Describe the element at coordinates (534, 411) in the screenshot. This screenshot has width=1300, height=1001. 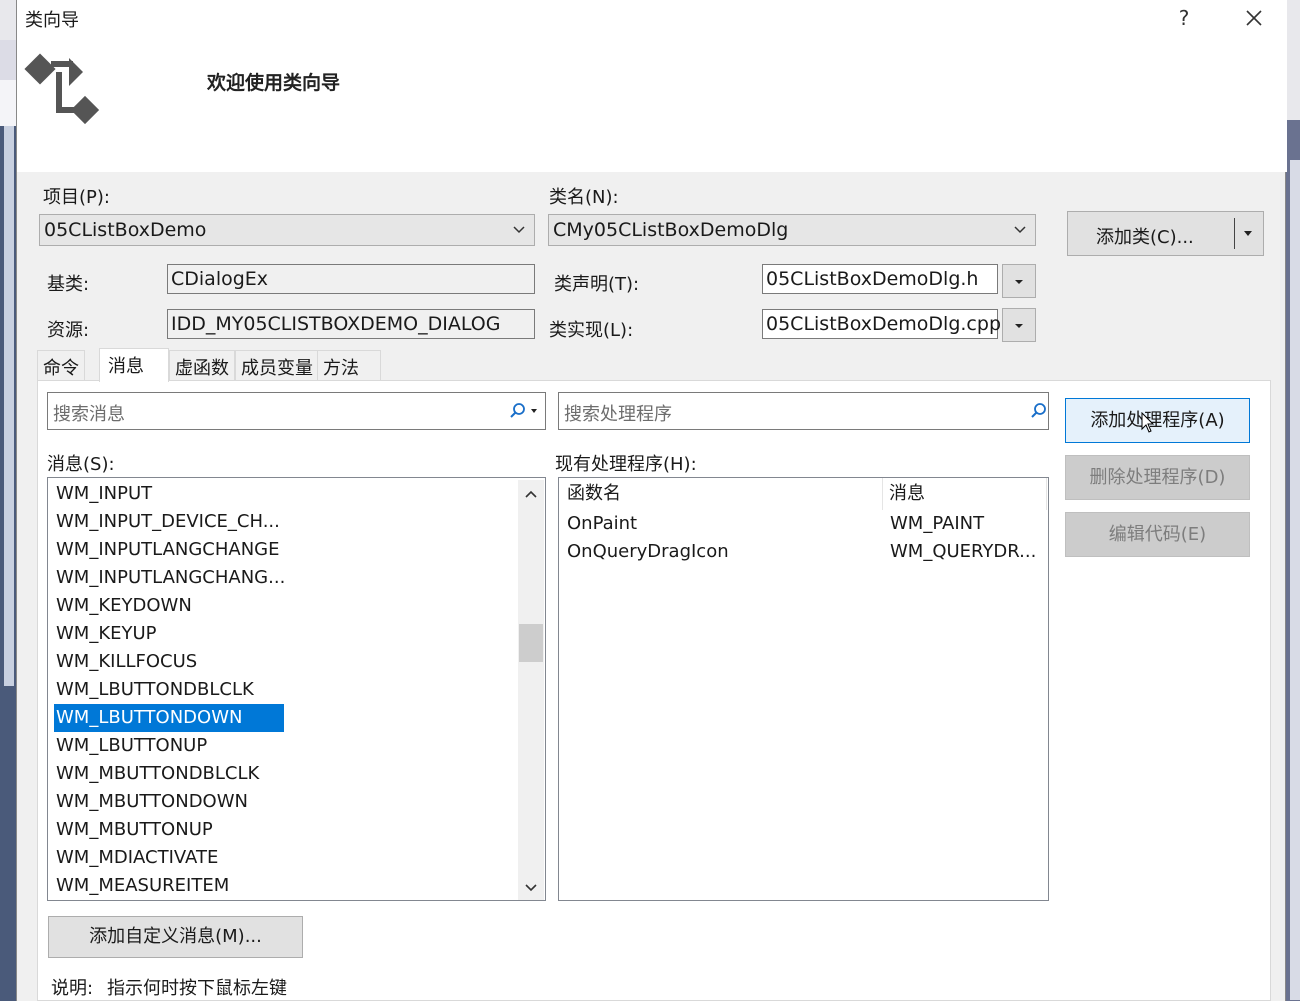
I see `search-options-arrow-icon` at that location.